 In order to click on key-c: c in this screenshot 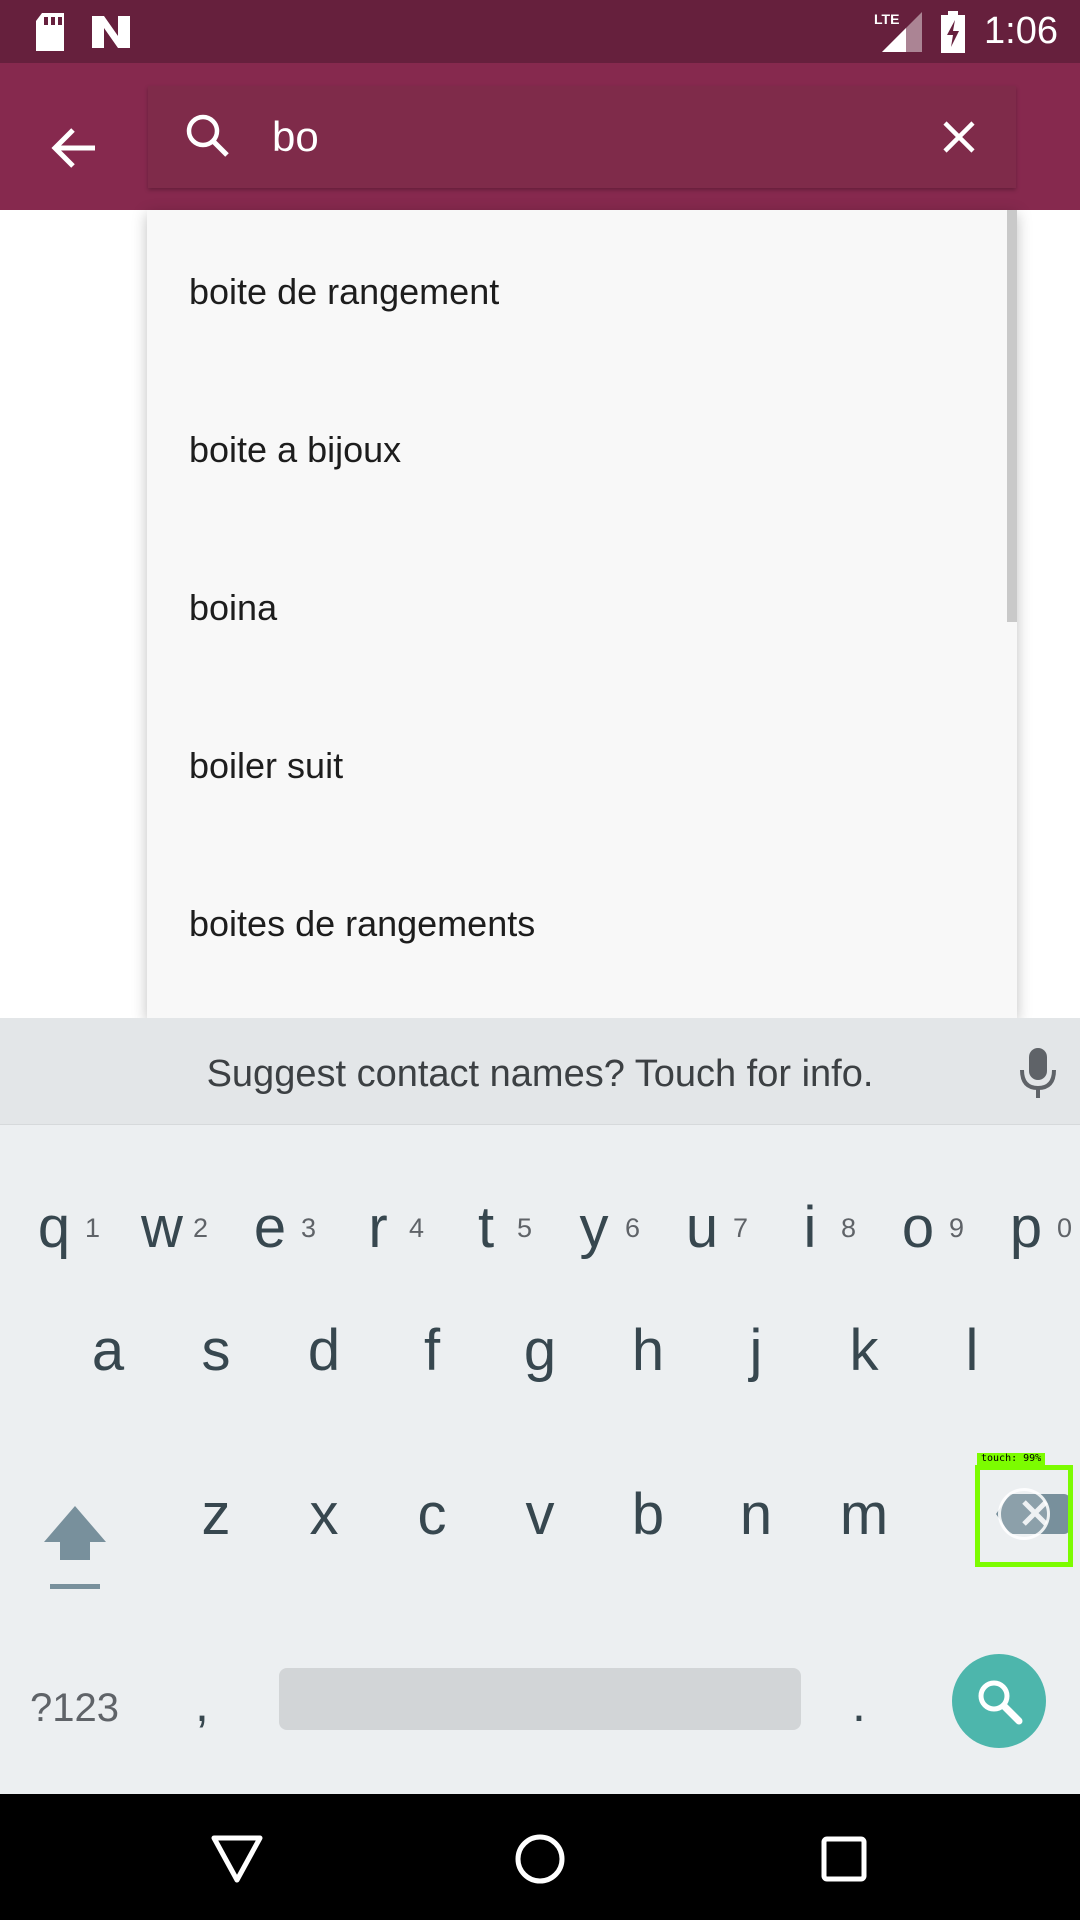, I will do `click(432, 1515)`.